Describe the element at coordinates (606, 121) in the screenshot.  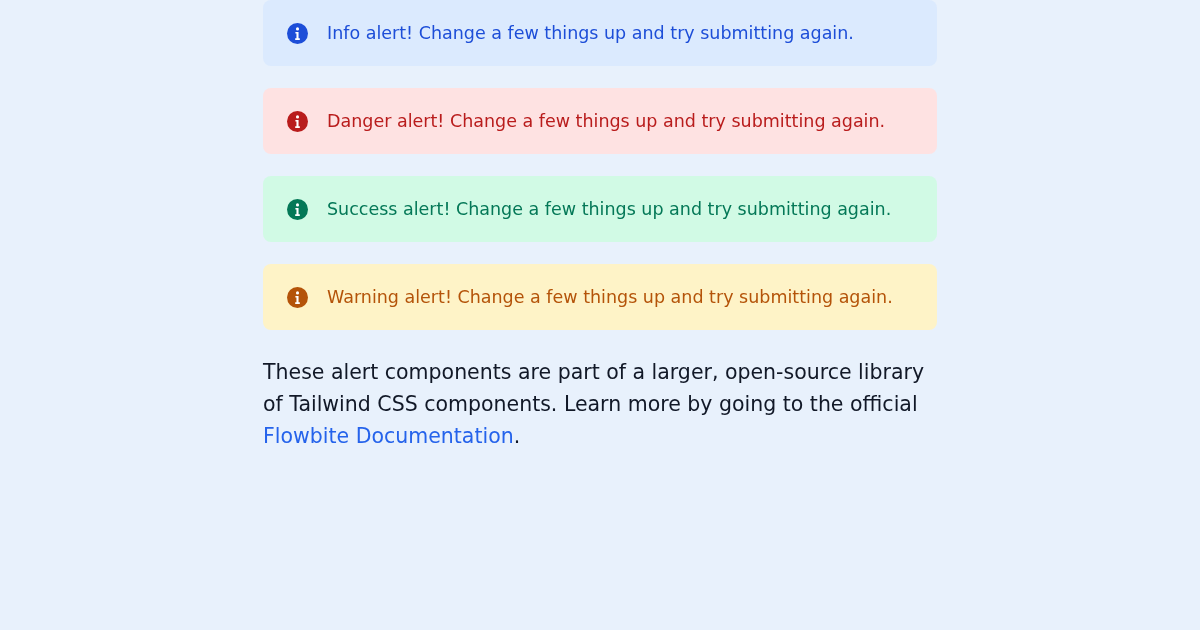
I see `alert-message: Danger alert! Change a few things up and try submitting again.` at that location.